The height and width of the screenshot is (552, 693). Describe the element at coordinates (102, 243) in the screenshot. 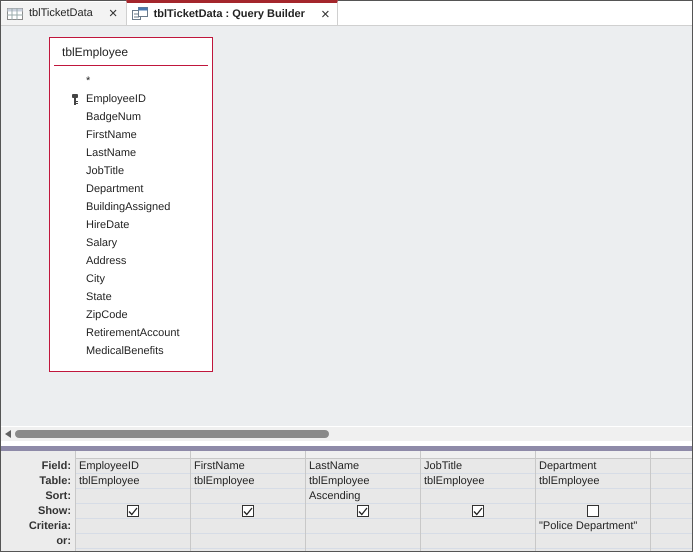

I see `field-name: Salary` at that location.